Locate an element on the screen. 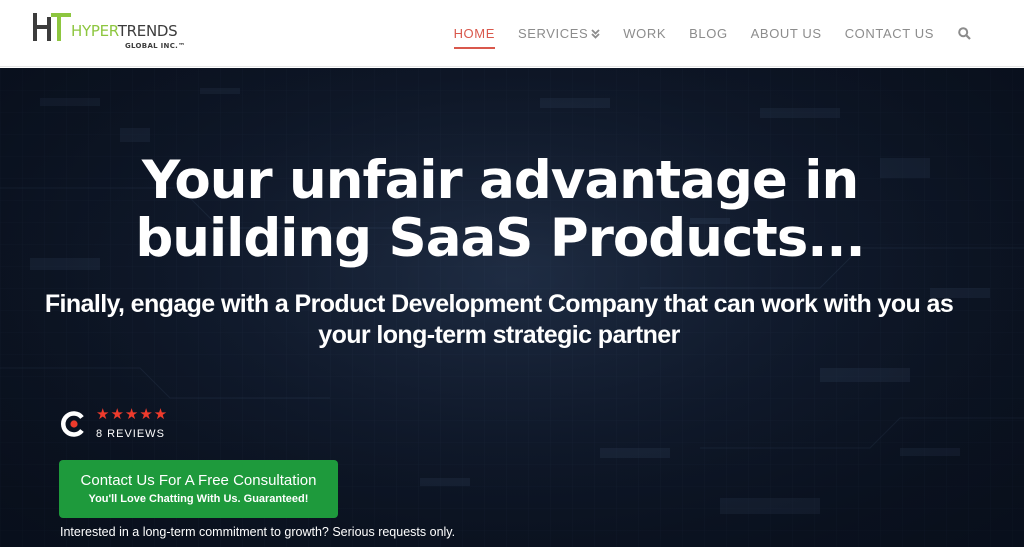 The height and width of the screenshot is (547, 1024). clutch-reviews-widget: ★★★★★ 8 REVIEWS is located at coordinates (160, 427).